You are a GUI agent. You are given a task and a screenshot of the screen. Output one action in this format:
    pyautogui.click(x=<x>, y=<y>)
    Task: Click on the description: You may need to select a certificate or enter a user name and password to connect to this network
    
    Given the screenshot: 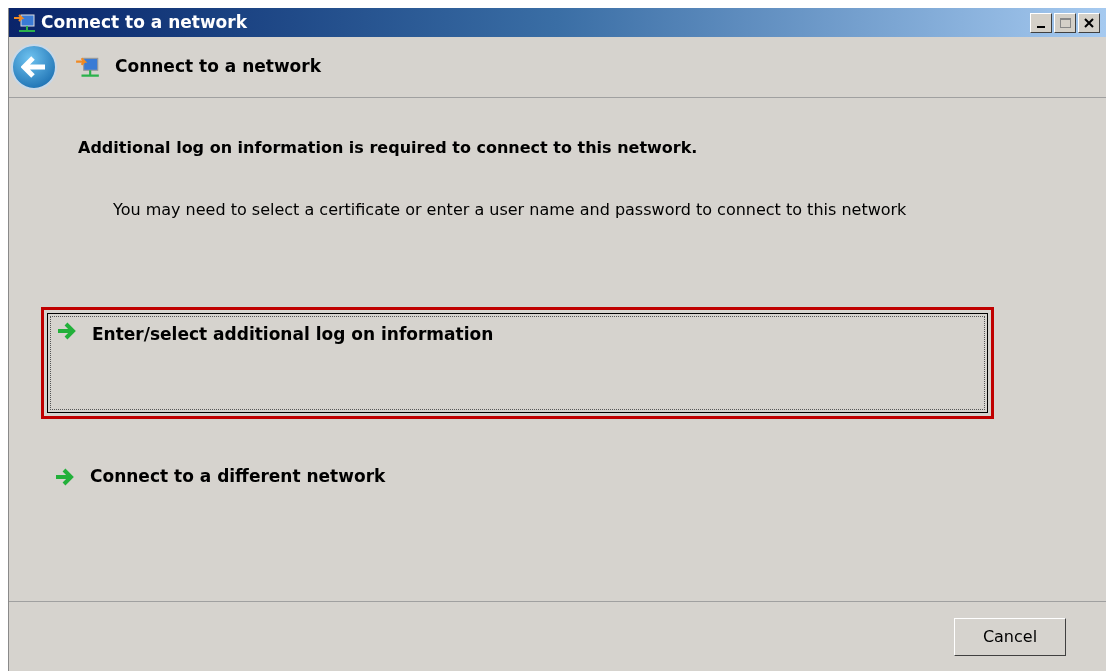 What is the action you would take?
    pyautogui.click(x=510, y=210)
    